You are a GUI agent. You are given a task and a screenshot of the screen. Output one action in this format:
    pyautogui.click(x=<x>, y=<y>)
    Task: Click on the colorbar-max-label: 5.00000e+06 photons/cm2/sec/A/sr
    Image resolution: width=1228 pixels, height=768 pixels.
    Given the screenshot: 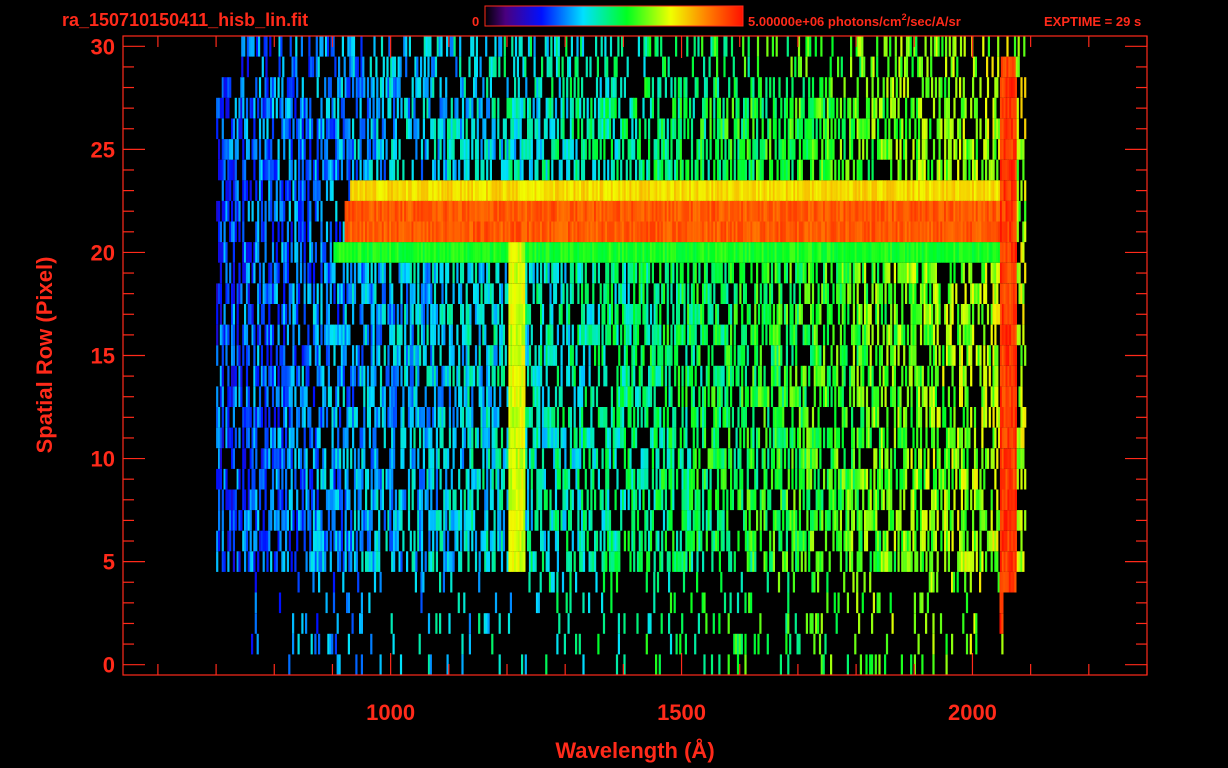 What is the action you would take?
    pyautogui.click(x=854, y=20)
    